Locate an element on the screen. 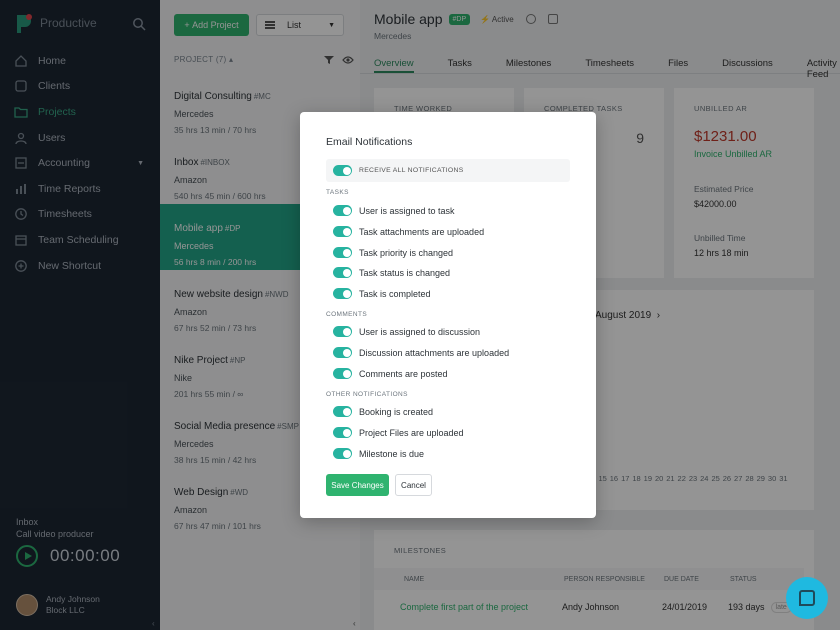  section-comments-title: COMMENTS is located at coordinates (347, 314).